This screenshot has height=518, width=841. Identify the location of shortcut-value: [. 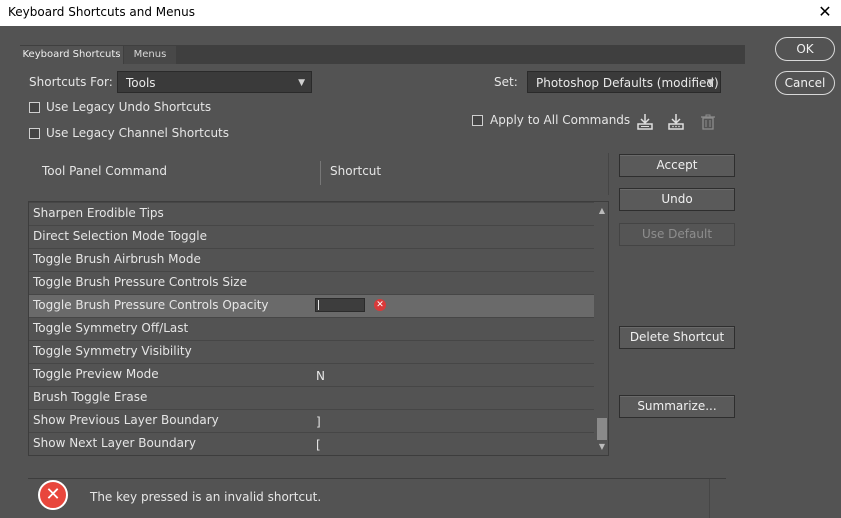
(318, 445).